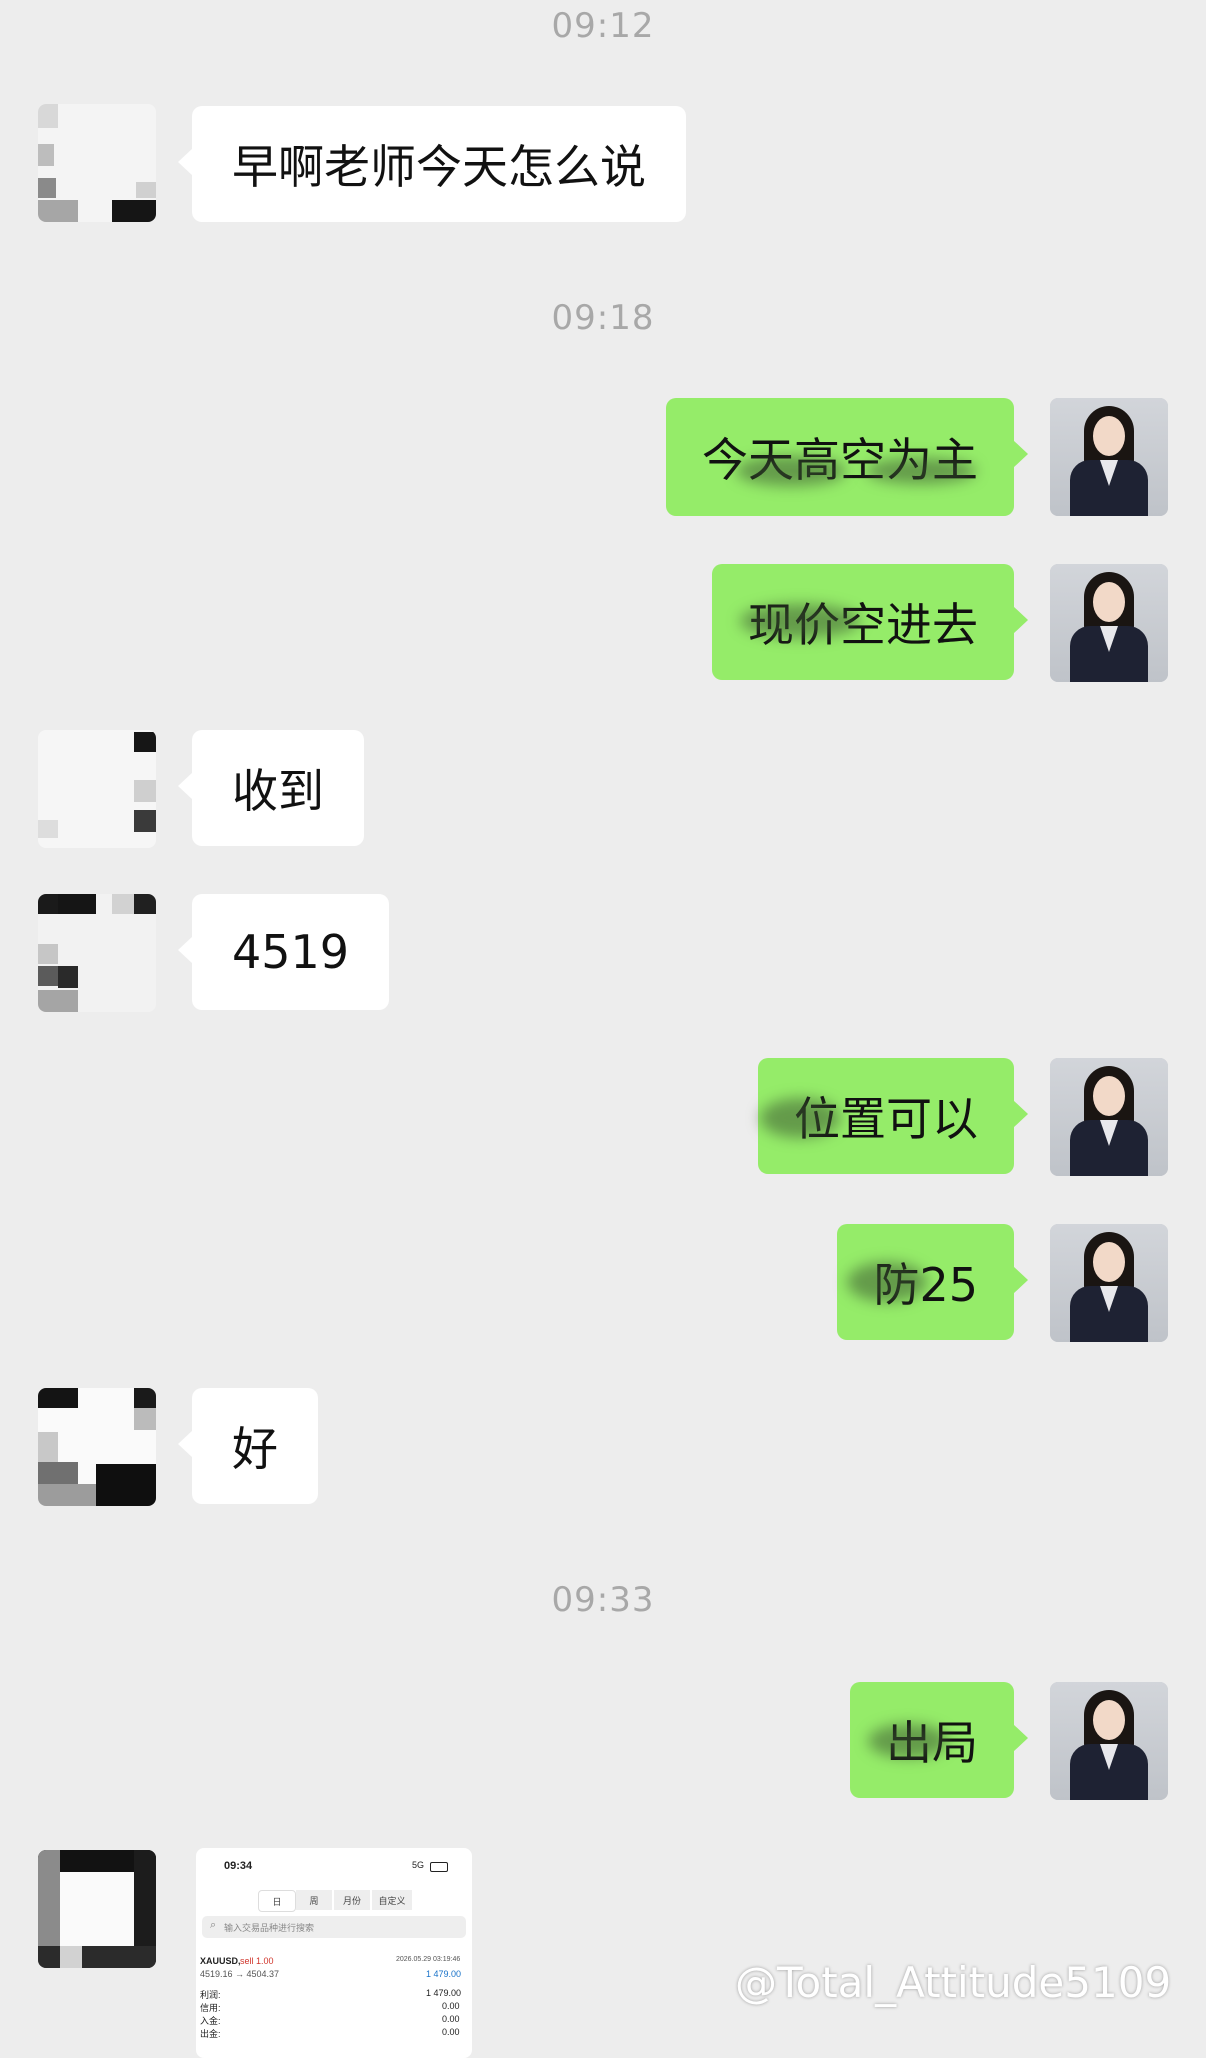  Describe the element at coordinates (603, 26) in the screenshot. I see `timestamp: 09:12` at that location.